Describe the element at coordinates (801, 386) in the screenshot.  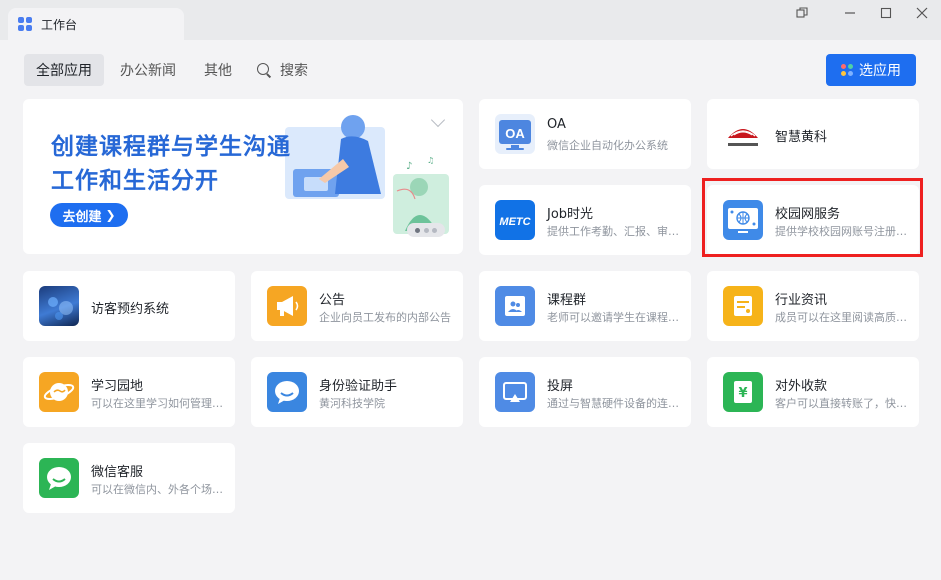
I see `app-name: 对外收款` at that location.